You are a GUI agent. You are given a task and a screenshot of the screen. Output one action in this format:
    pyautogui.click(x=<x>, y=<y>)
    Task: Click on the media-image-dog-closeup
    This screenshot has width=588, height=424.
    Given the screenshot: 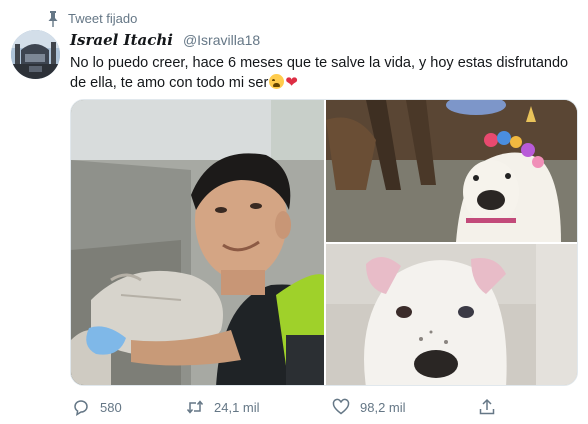 What is the action you would take?
    pyautogui.click(x=451, y=314)
    